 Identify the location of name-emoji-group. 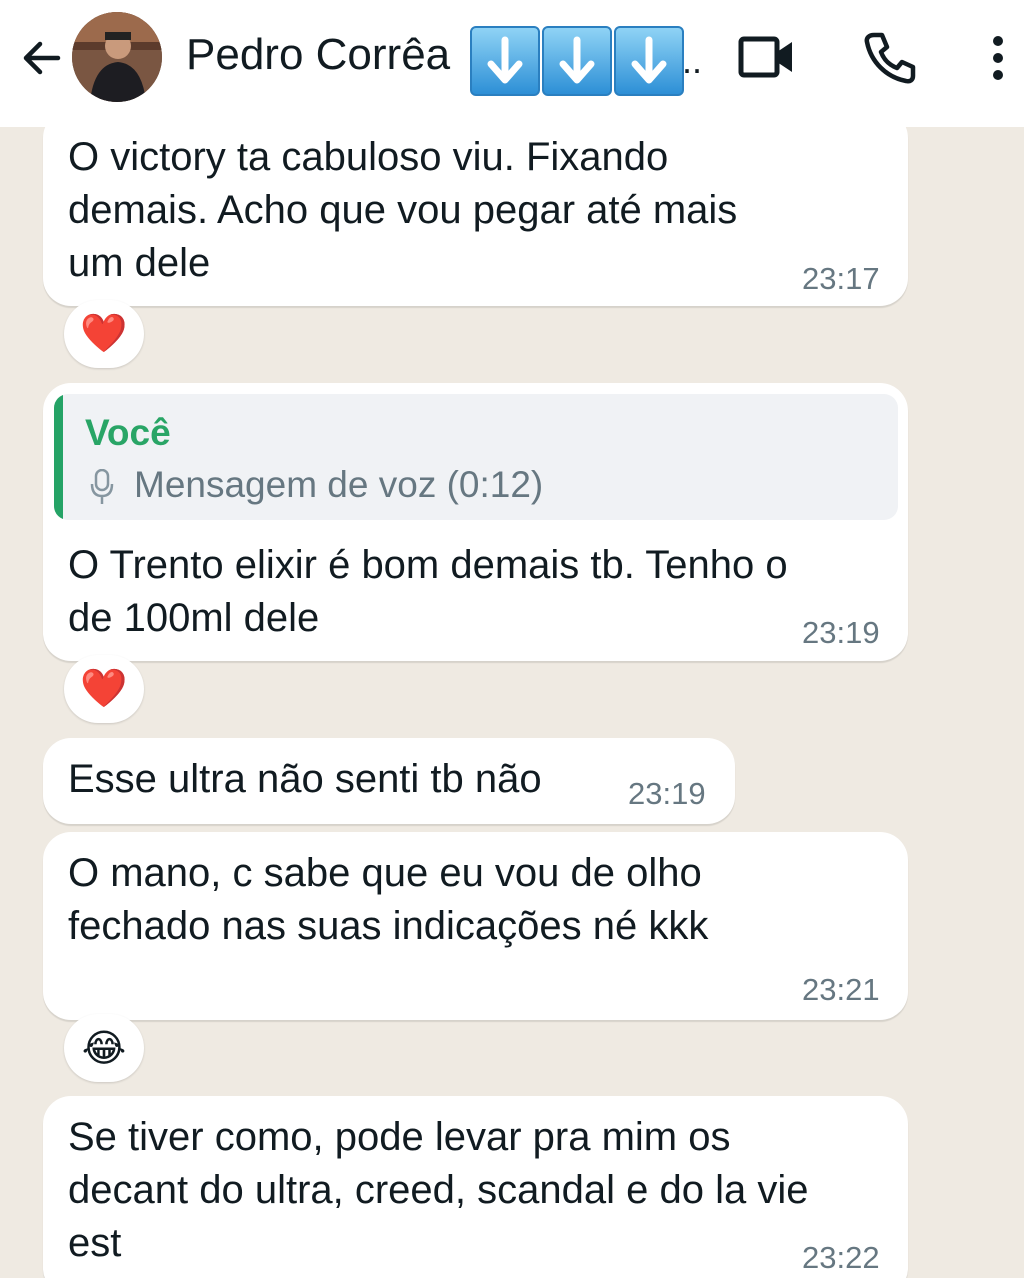
(577, 61).